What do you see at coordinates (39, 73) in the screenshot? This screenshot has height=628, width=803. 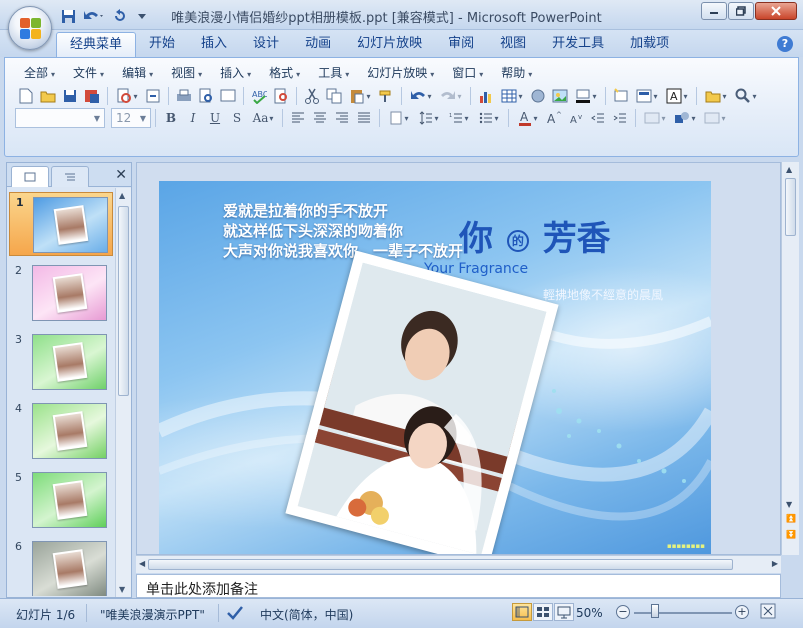 I see `menu-item: 全部 ▾` at bounding box center [39, 73].